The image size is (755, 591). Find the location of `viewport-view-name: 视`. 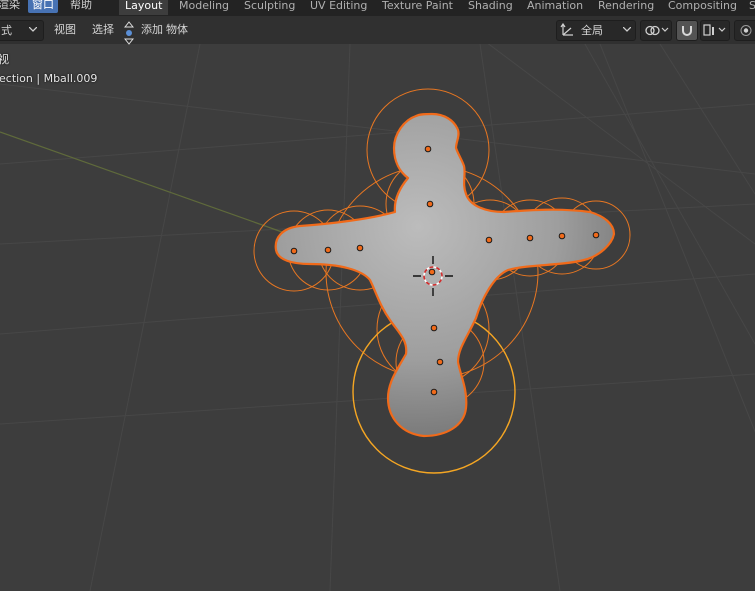

viewport-view-name: 视 is located at coordinates (4, 59).